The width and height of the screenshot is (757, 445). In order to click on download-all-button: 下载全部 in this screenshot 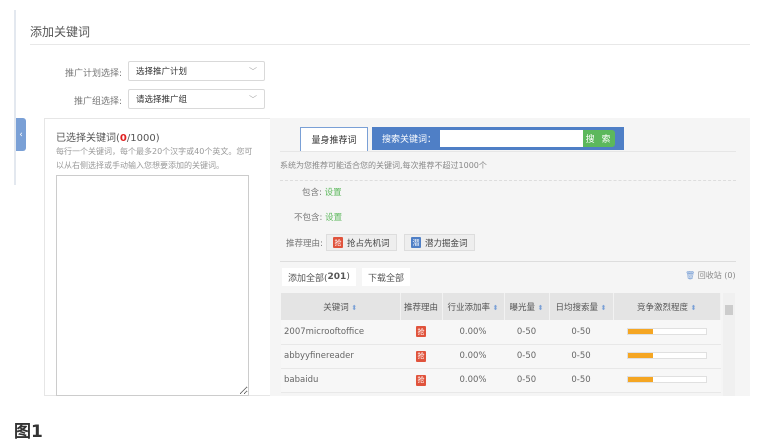, I will do `click(386, 277)`.